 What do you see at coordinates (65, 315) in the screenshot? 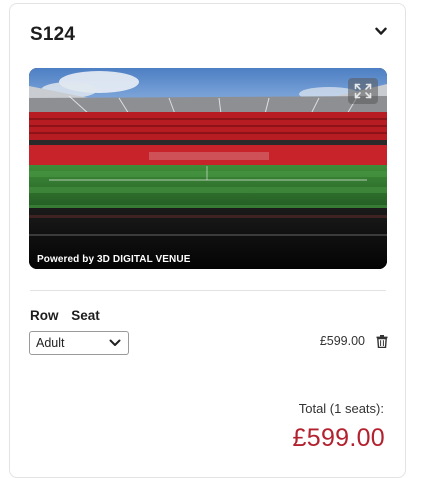
I see `seat-table-header: Row Seat` at bounding box center [65, 315].